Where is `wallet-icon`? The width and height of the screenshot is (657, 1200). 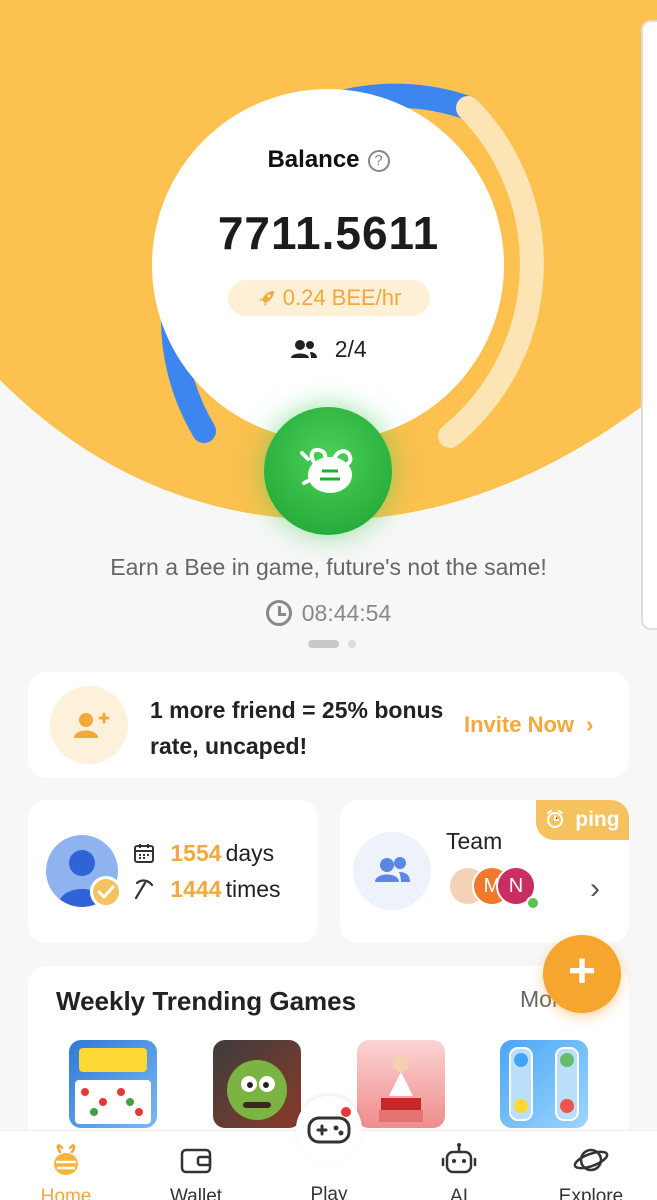
wallet-icon is located at coordinates (196, 1161).